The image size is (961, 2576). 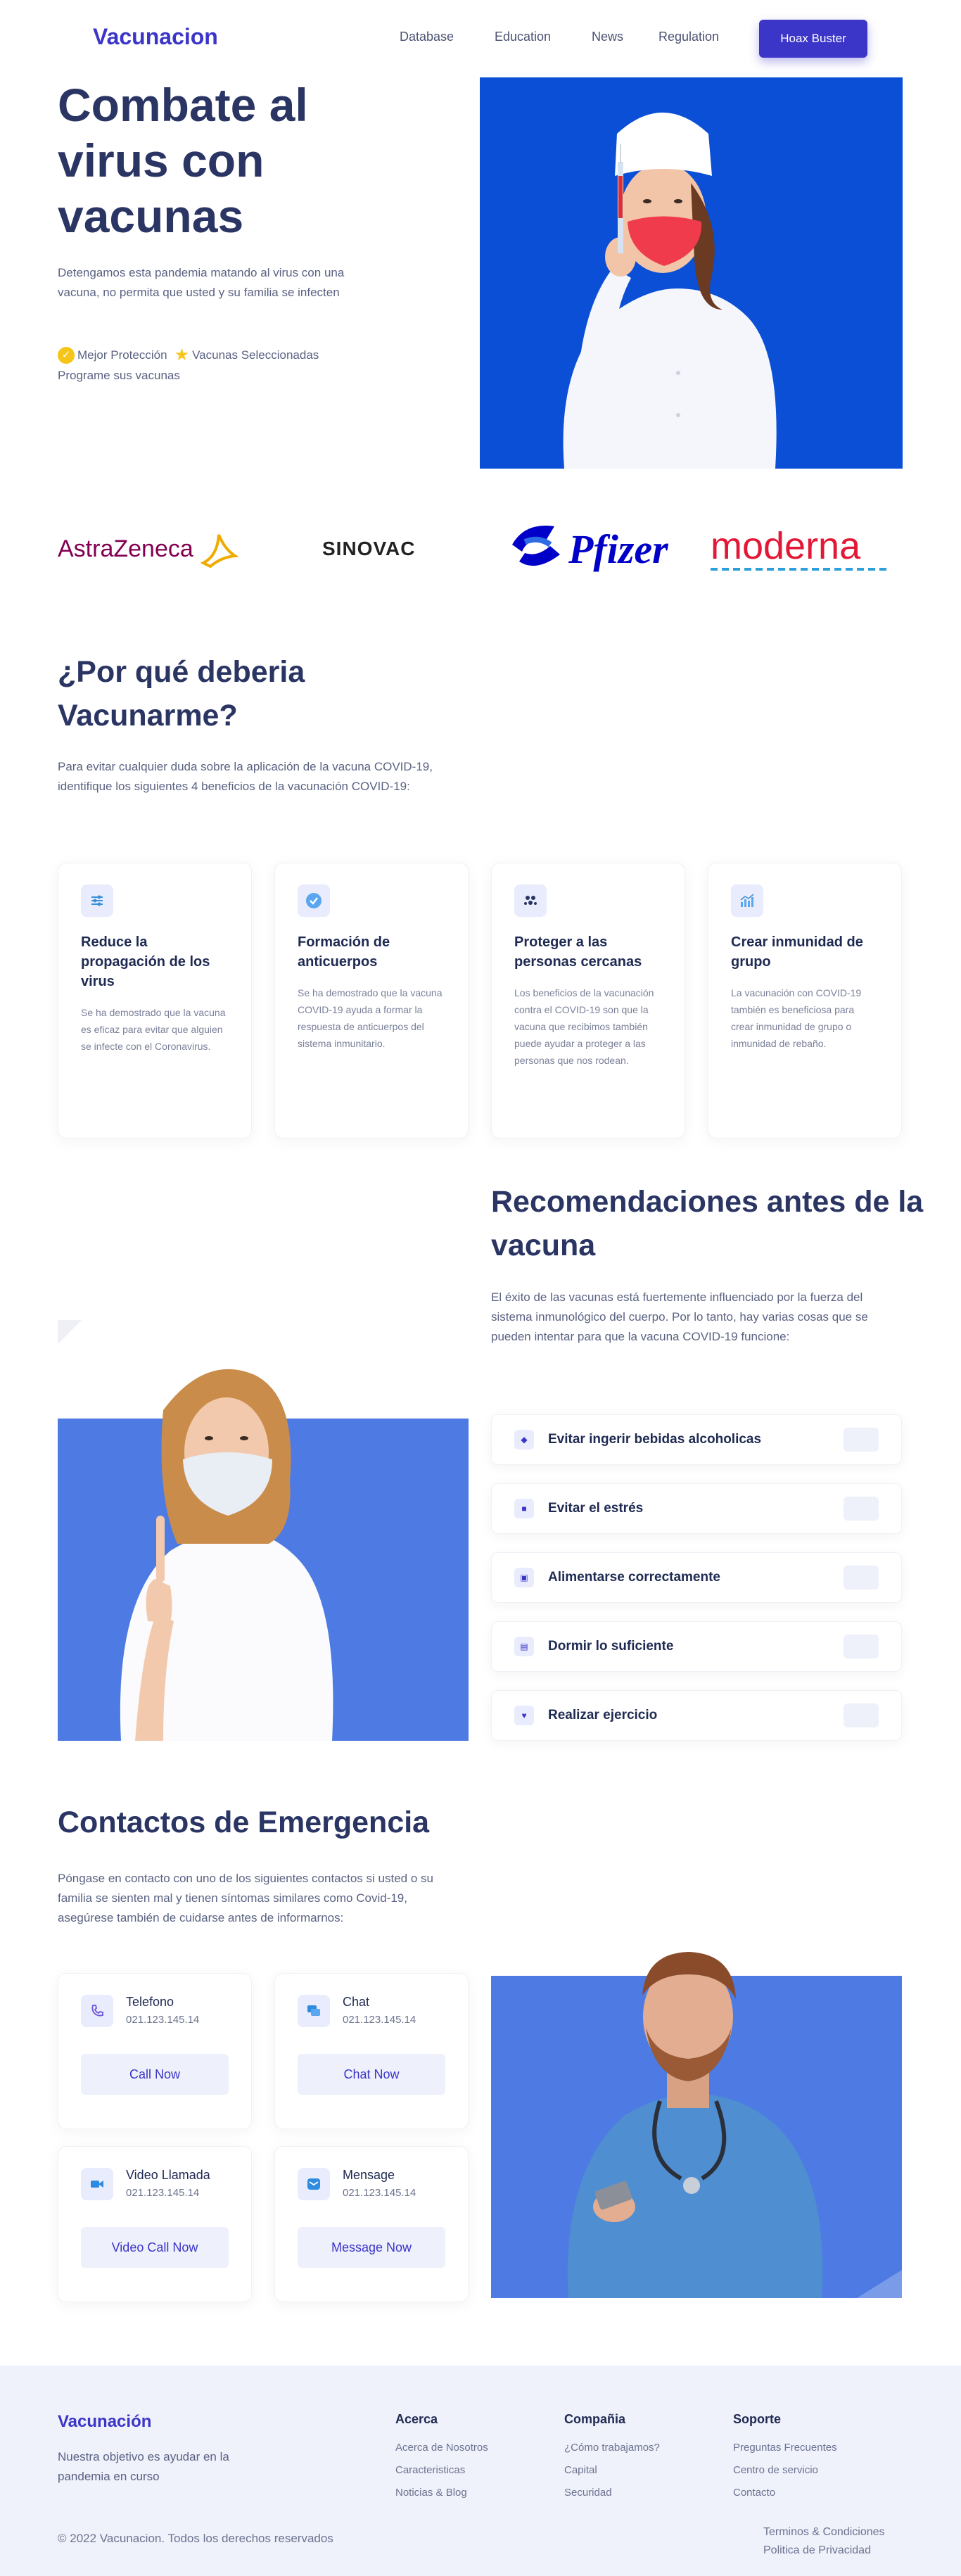 I want to click on phone-icon, so click(x=97, y=2011).